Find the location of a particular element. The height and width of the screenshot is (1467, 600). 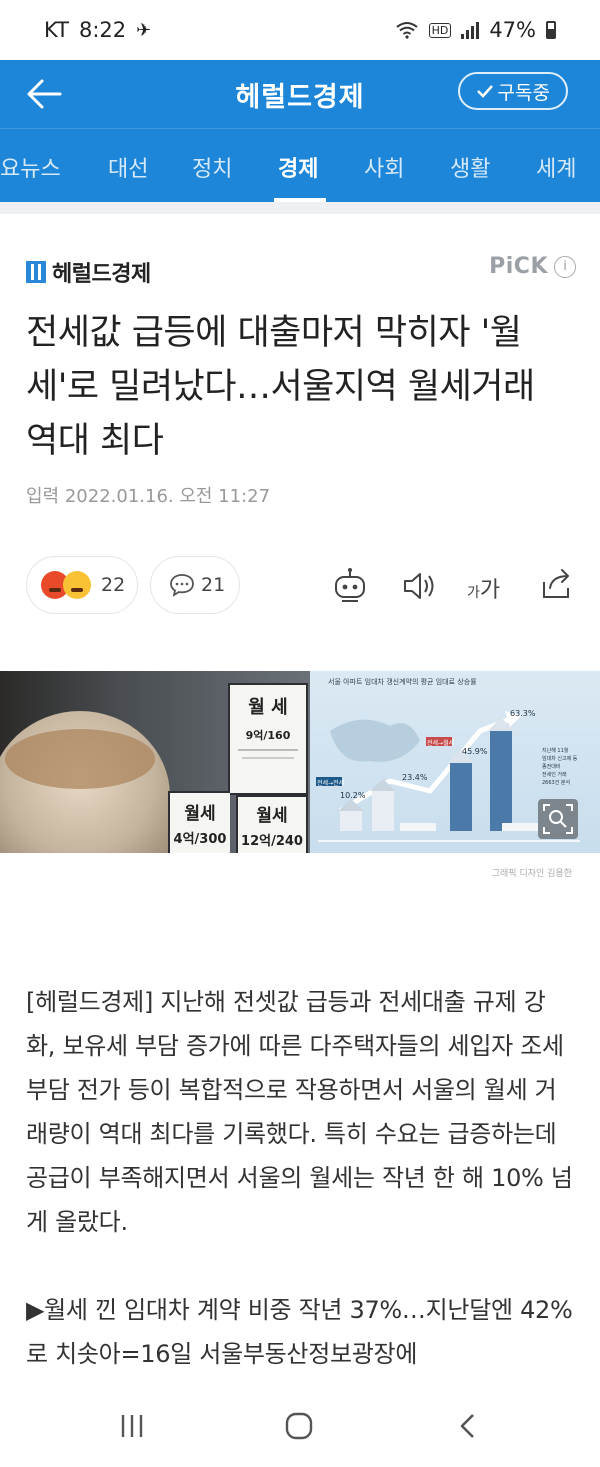

battery-icon is located at coordinates (551, 30).